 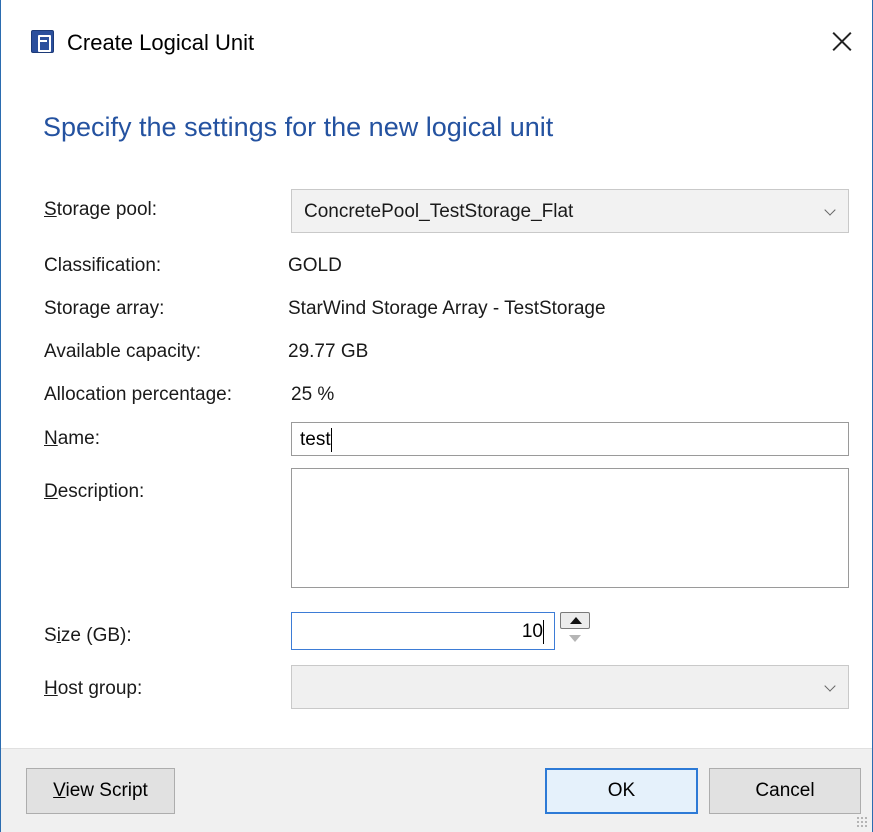 I want to click on storage-pool-label-text: torage pool:, so click(x=107, y=209).